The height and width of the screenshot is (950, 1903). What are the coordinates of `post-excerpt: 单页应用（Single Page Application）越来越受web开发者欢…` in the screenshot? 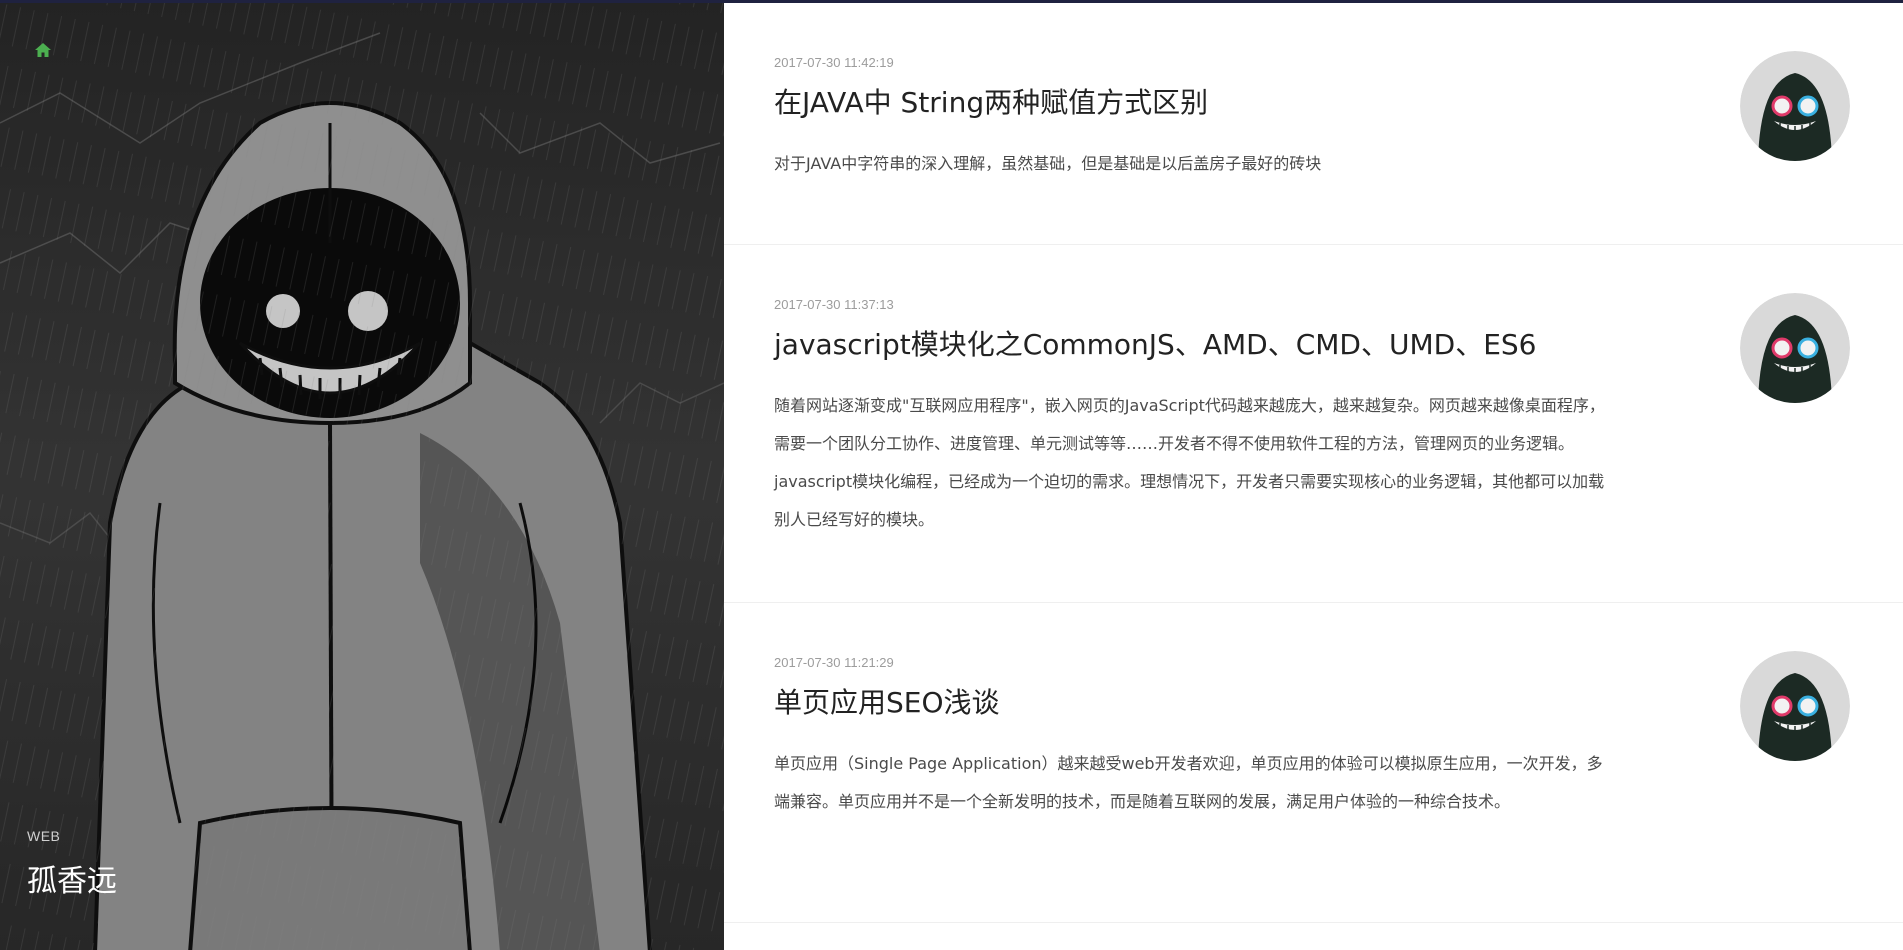 It's located at (1188, 782).